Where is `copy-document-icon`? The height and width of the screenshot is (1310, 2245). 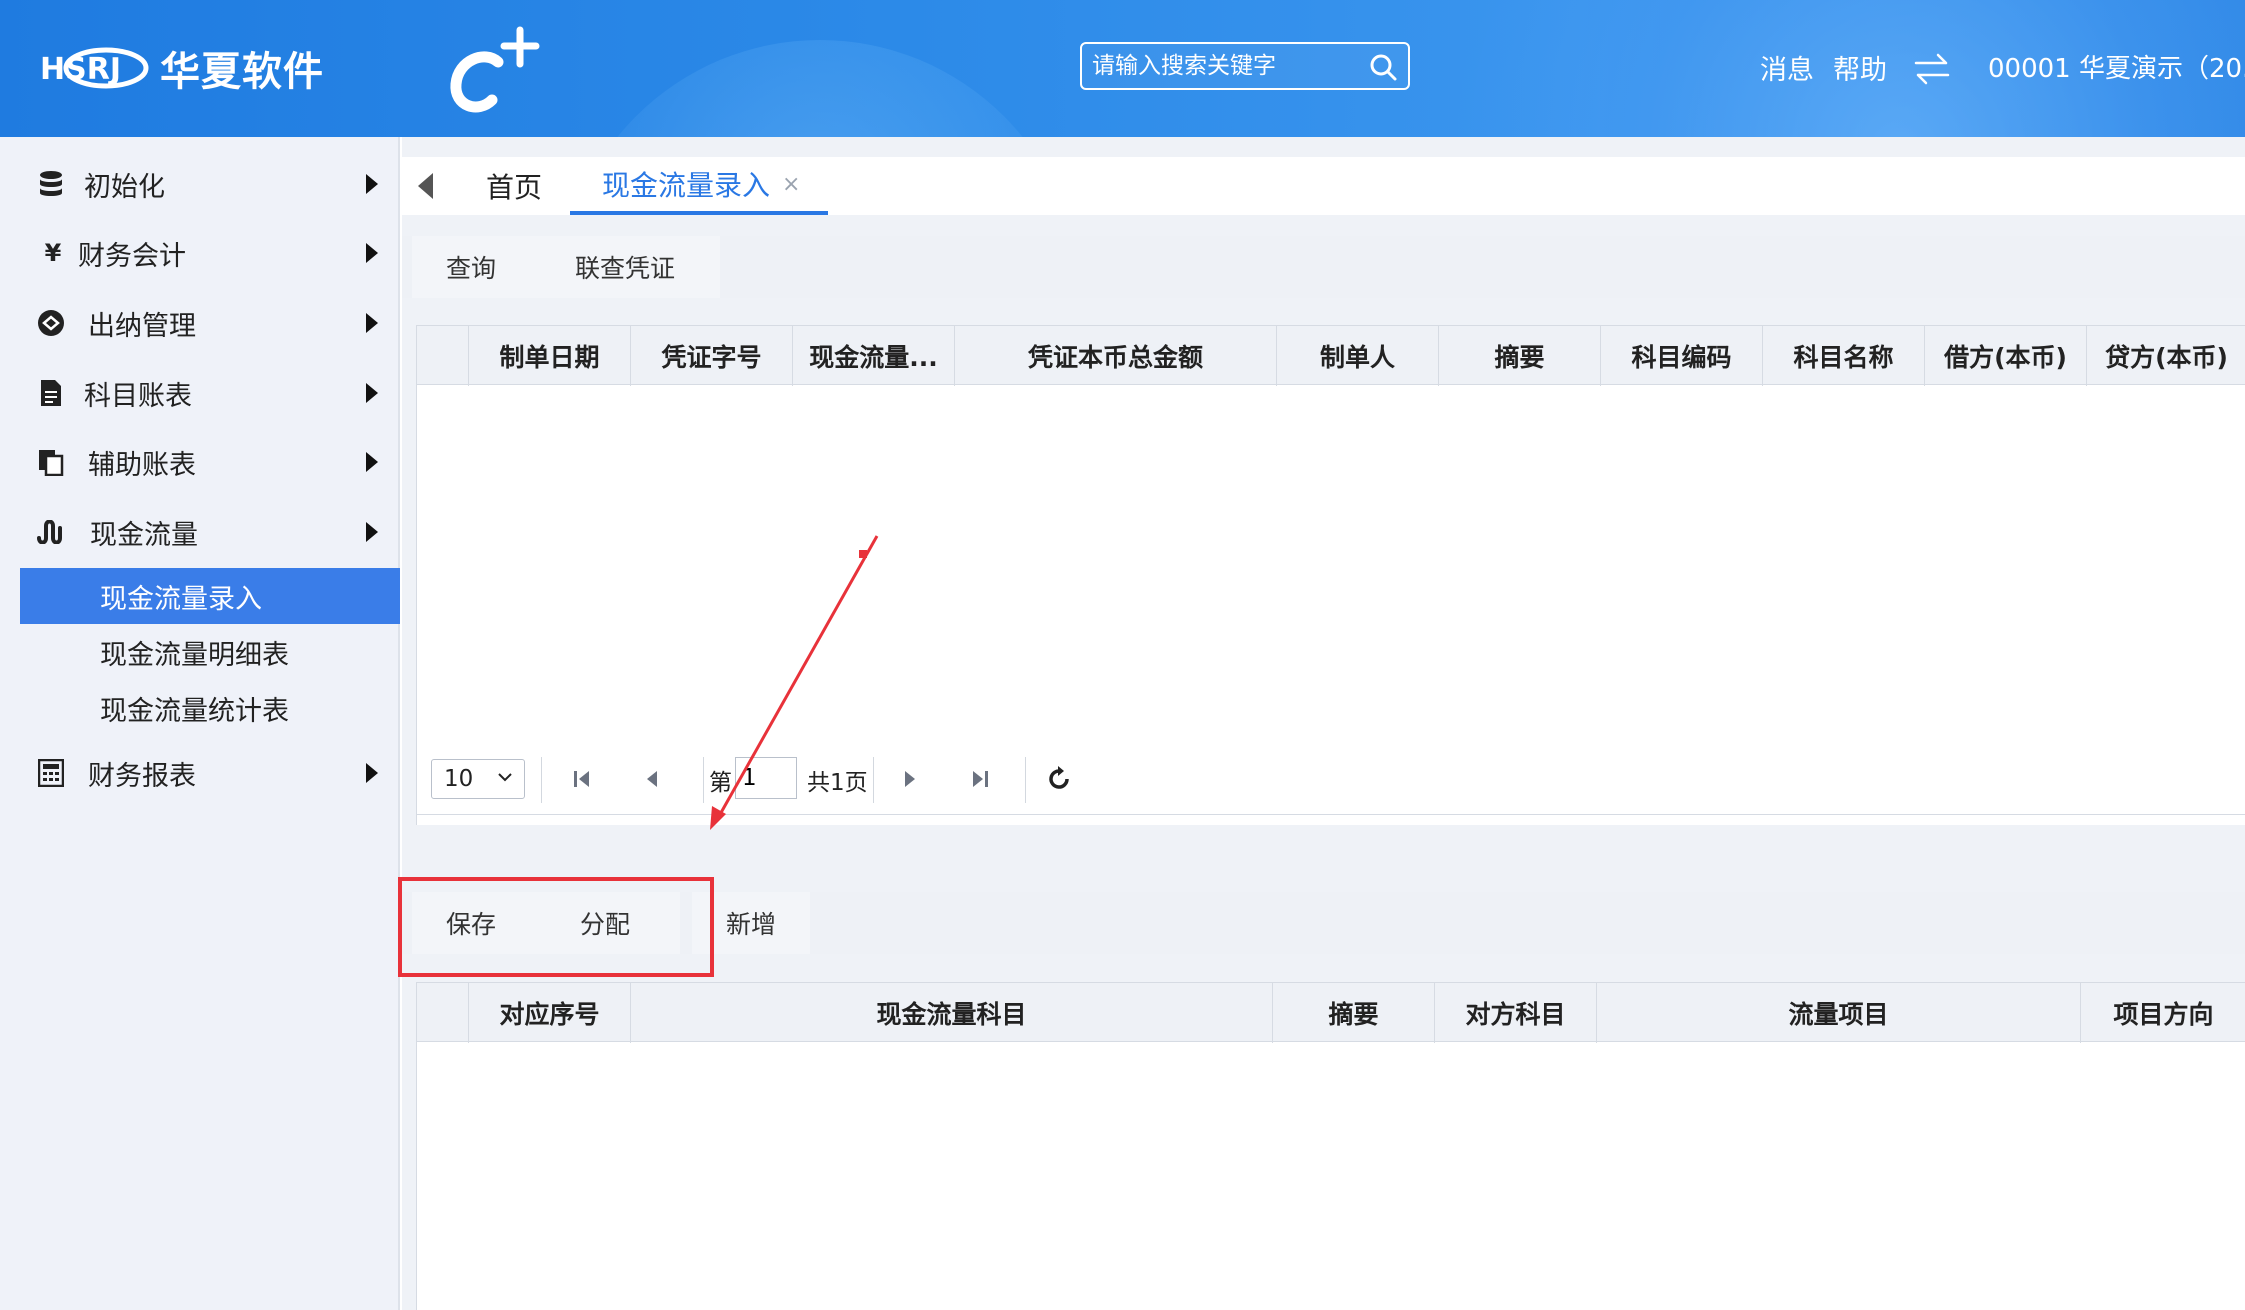
copy-document-icon is located at coordinates (51, 462).